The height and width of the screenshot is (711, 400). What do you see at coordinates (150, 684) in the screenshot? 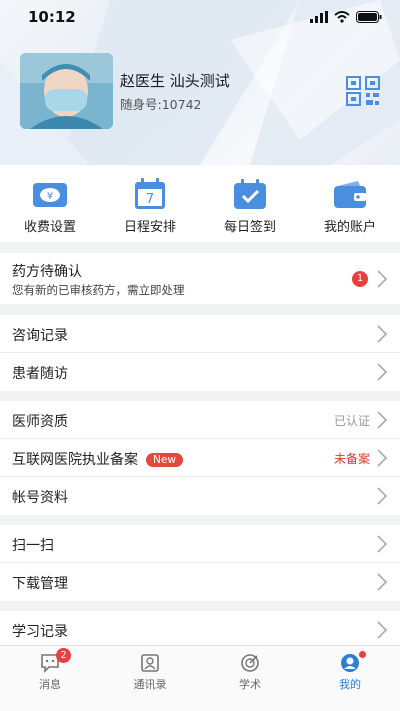
I see `tab-label: 通讯录` at bounding box center [150, 684].